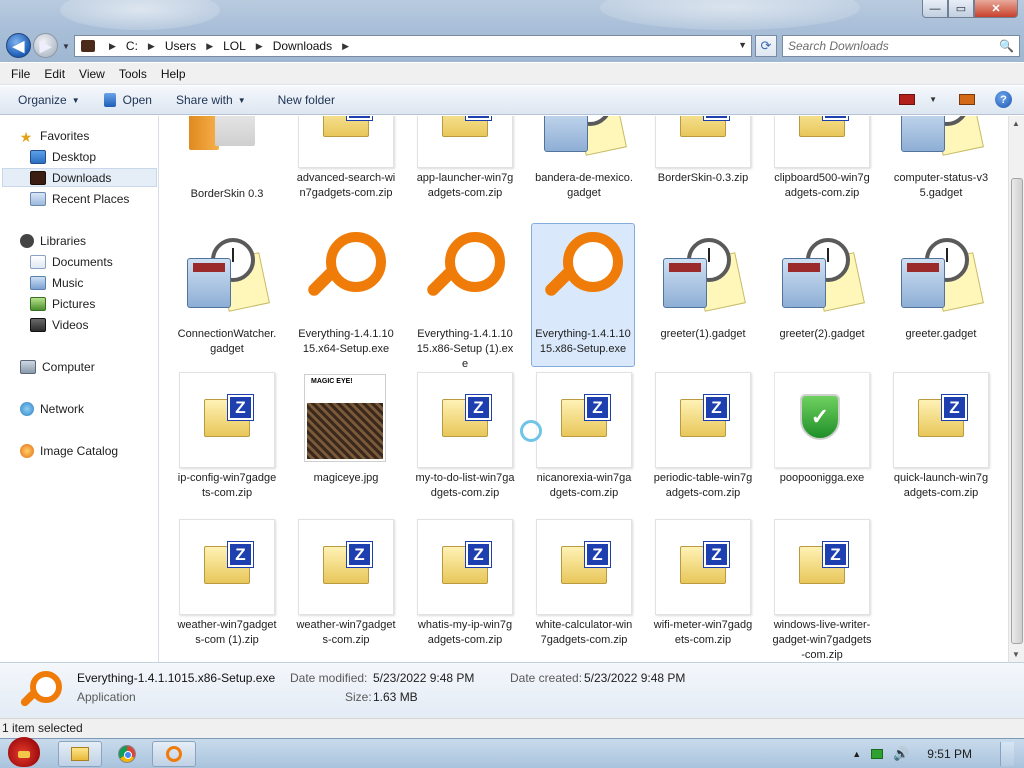  I want to click on breadcrumb-item-lol: LOL, so click(234, 46).